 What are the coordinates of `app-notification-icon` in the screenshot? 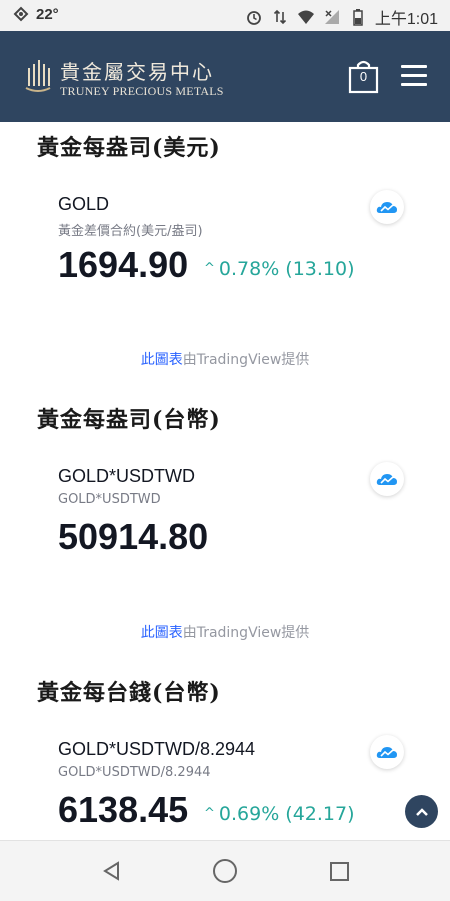 It's located at (21, 14).